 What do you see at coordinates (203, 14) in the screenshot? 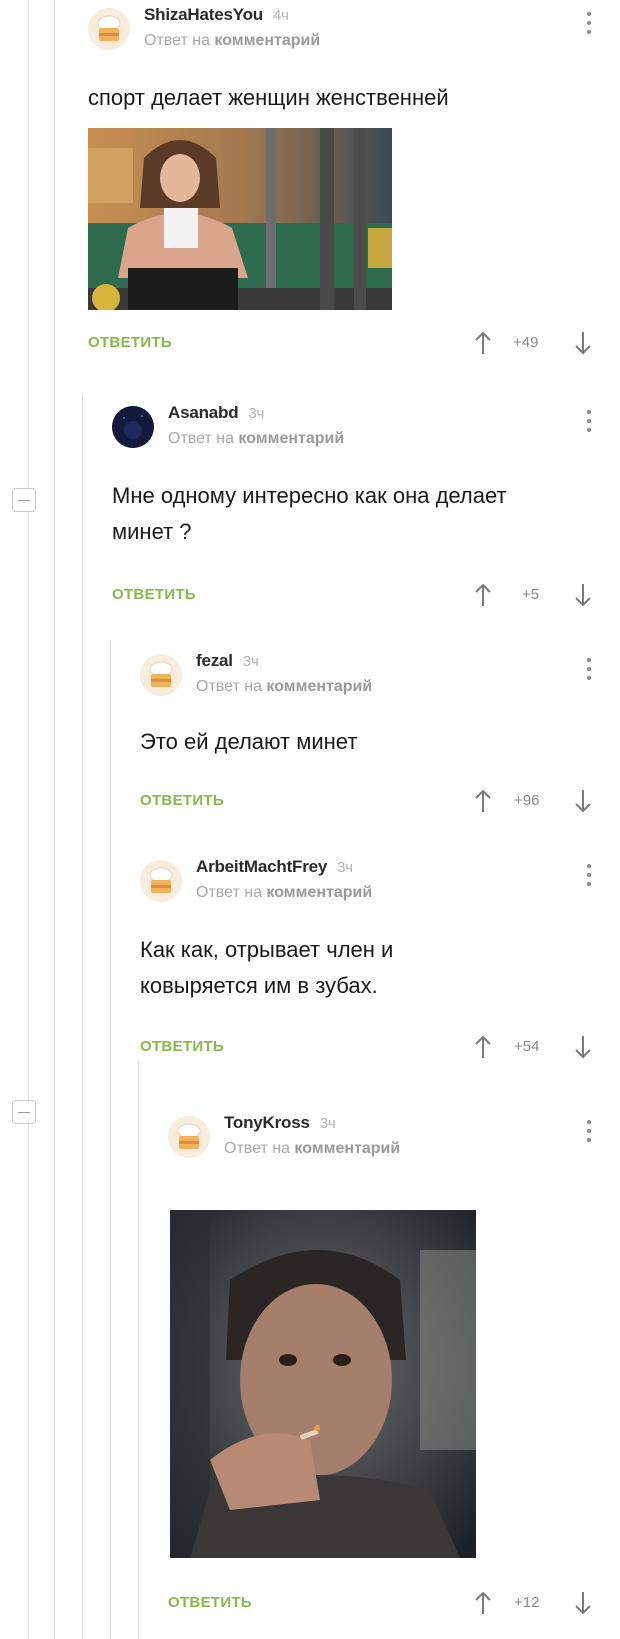
I see `author-name: ShizaHatesYou` at bounding box center [203, 14].